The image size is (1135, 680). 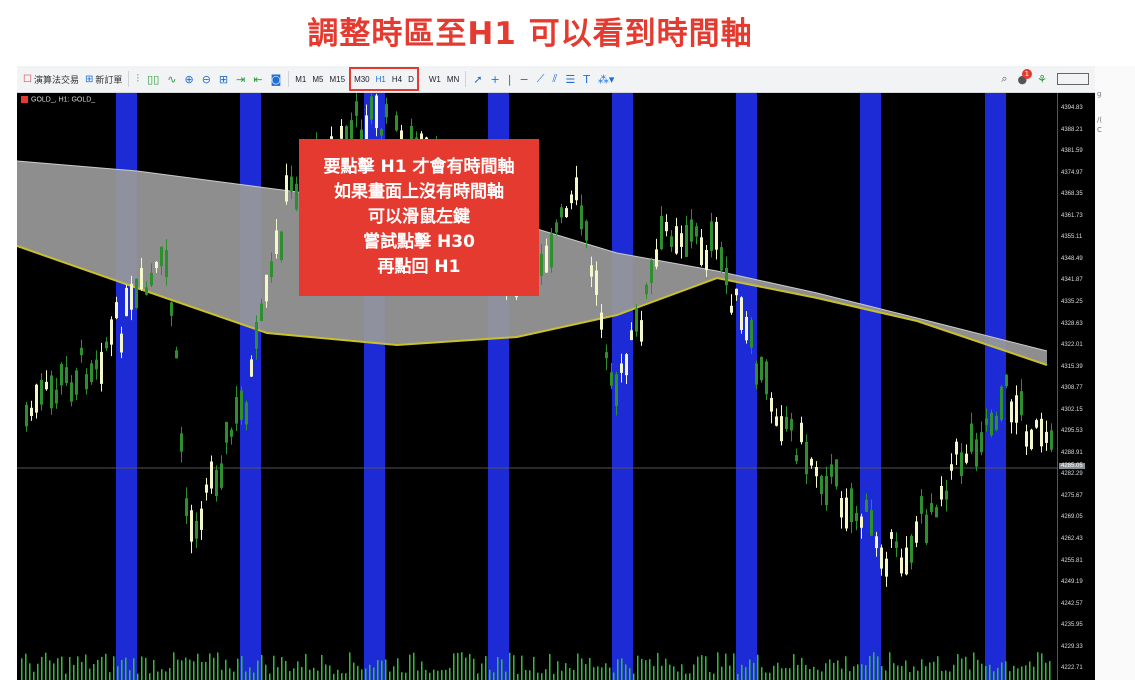 I want to click on toolbar-separator, so click(x=466, y=79).